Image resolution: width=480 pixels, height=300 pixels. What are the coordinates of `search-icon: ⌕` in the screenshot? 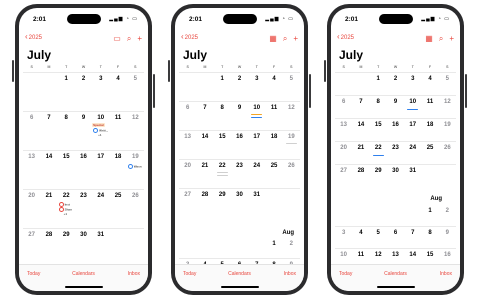 It's located at (129, 39).